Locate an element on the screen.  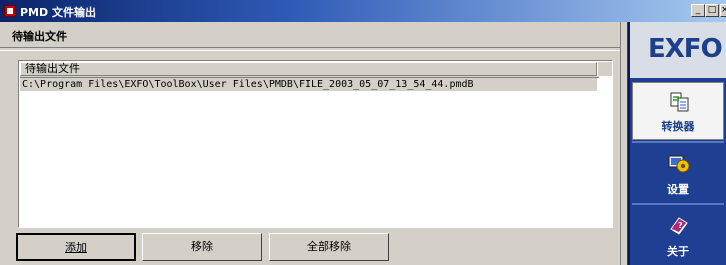
maximize-button: □ is located at coordinates (712, 10).